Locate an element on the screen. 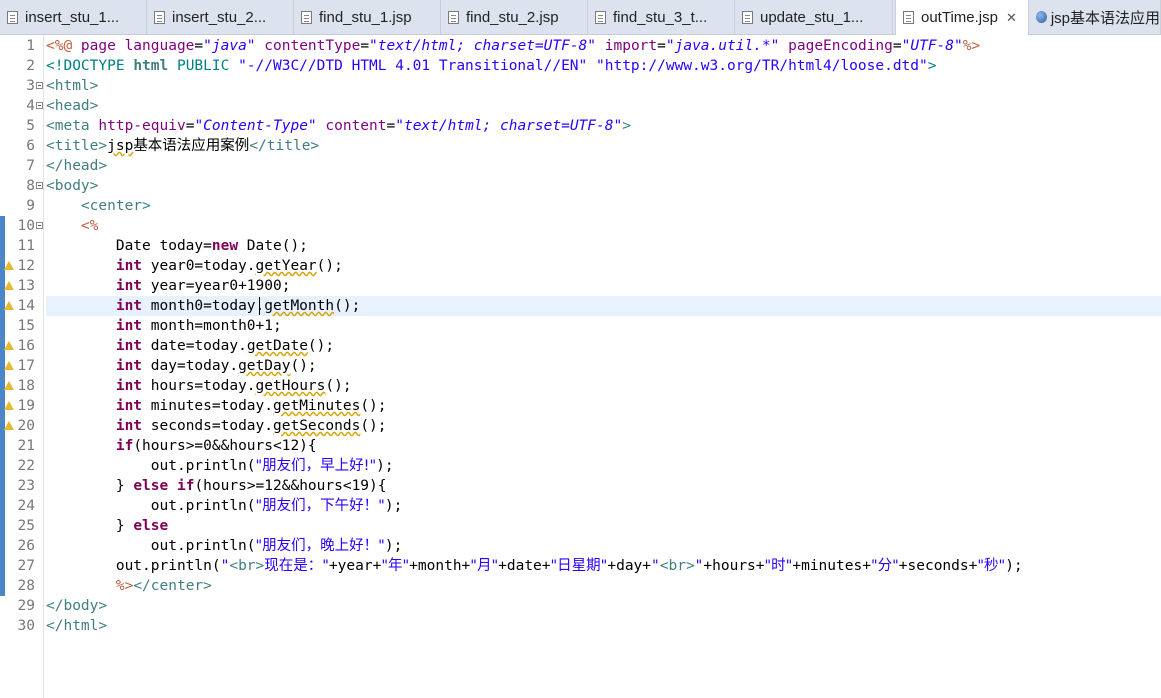 This screenshot has height=698, width=1161. code-token: +seconds+ is located at coordinates (938, 566).